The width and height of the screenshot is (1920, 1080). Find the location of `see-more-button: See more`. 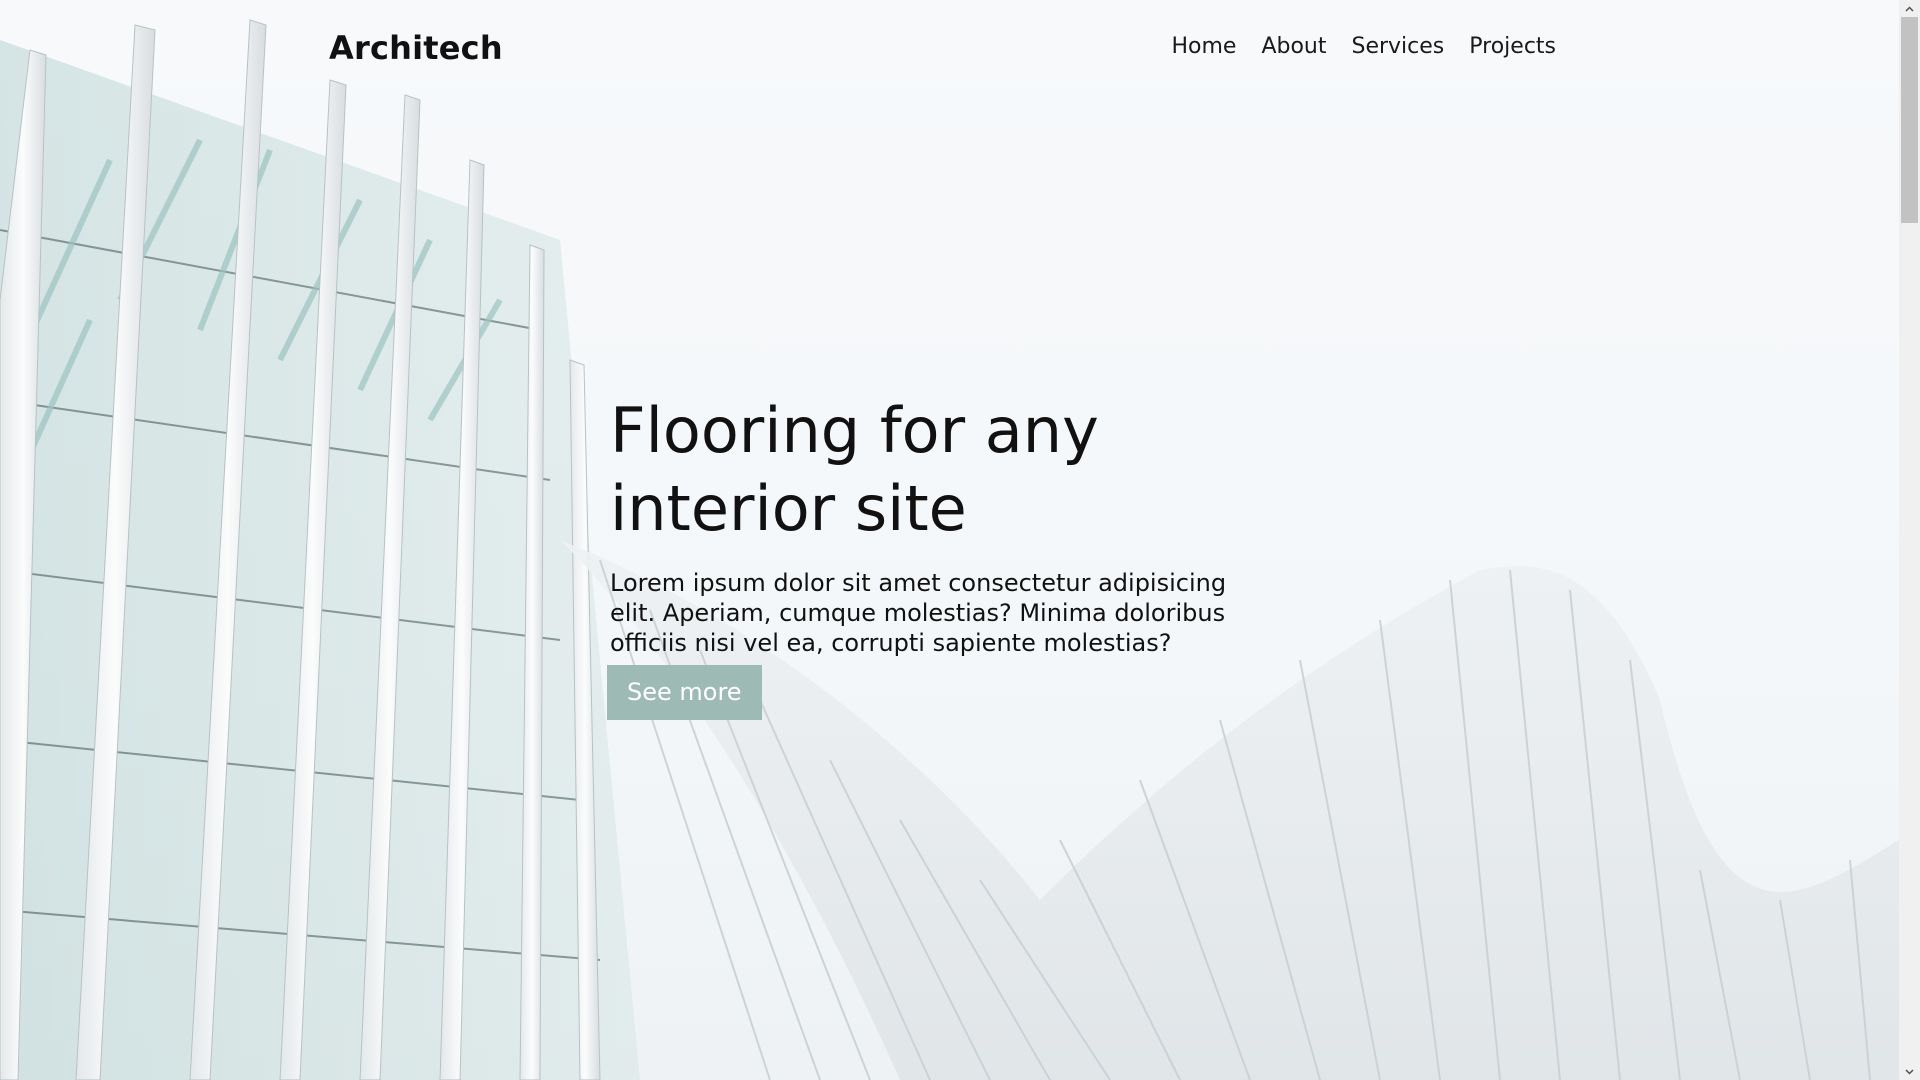

see-more-button: See more is located at coordinates (684, 692).